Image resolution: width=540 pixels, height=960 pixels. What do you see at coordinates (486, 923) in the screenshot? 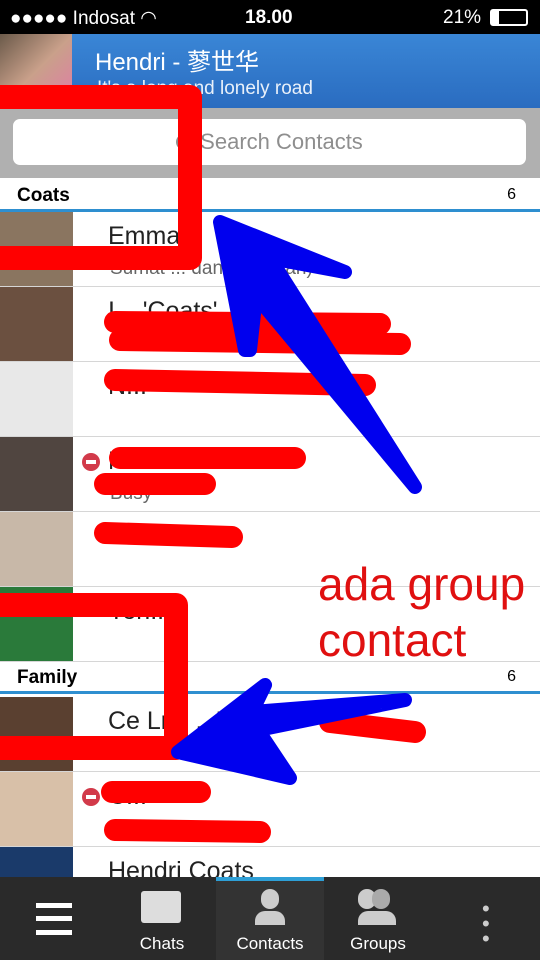
I see `more-icon: • • •` at bounding box center [486, 923].